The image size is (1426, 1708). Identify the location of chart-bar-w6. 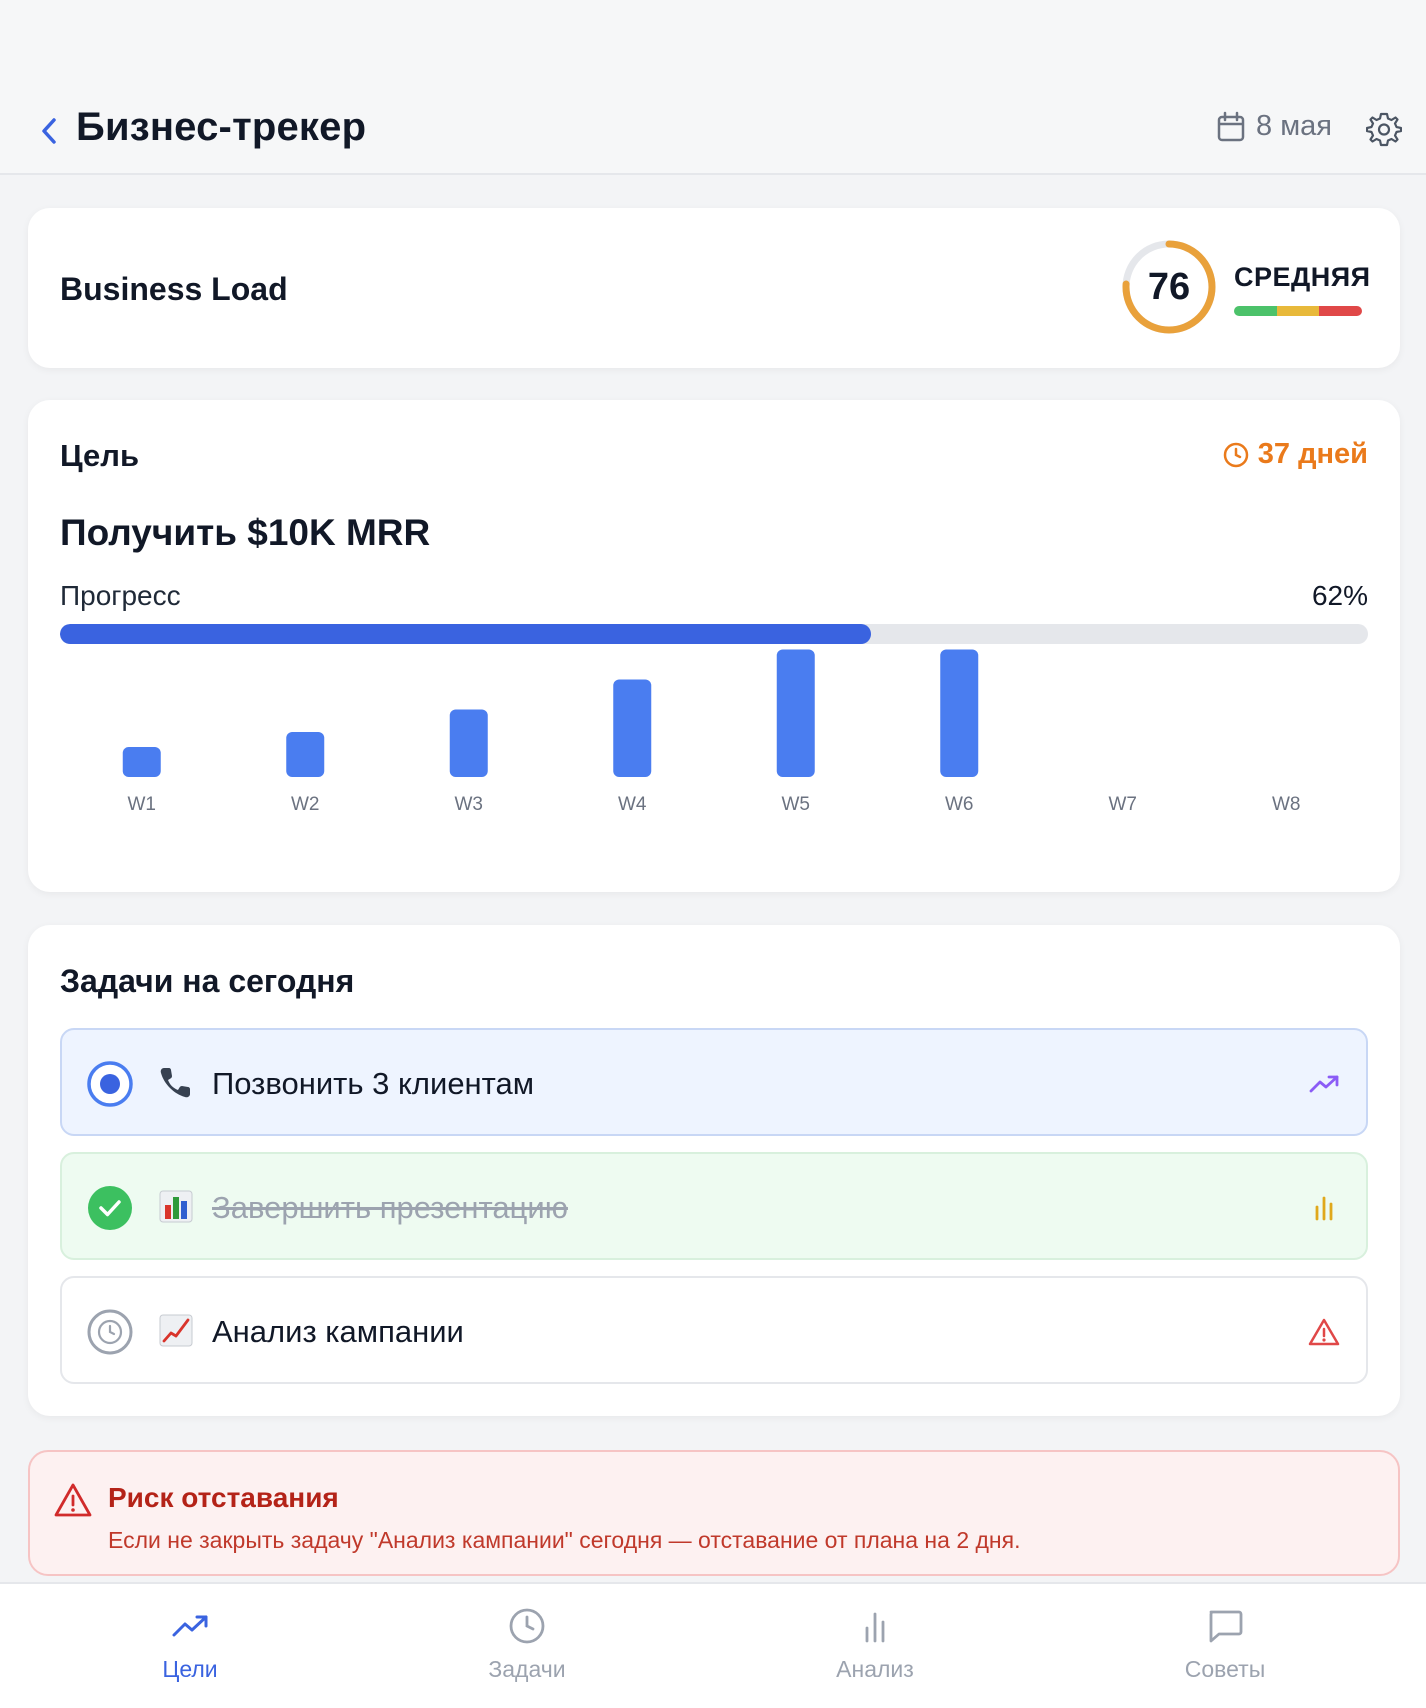
(959, 713).